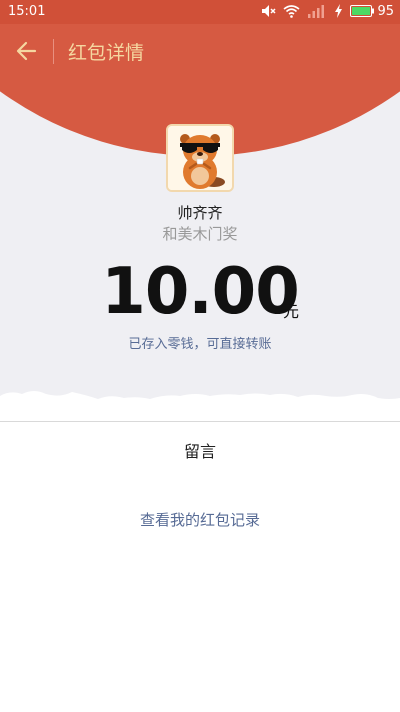 The width and height of the screenshot is (400, 712). Describe the element at coordinates (327, 11) in the screenshot. I see `status-icons: 95` at that location.